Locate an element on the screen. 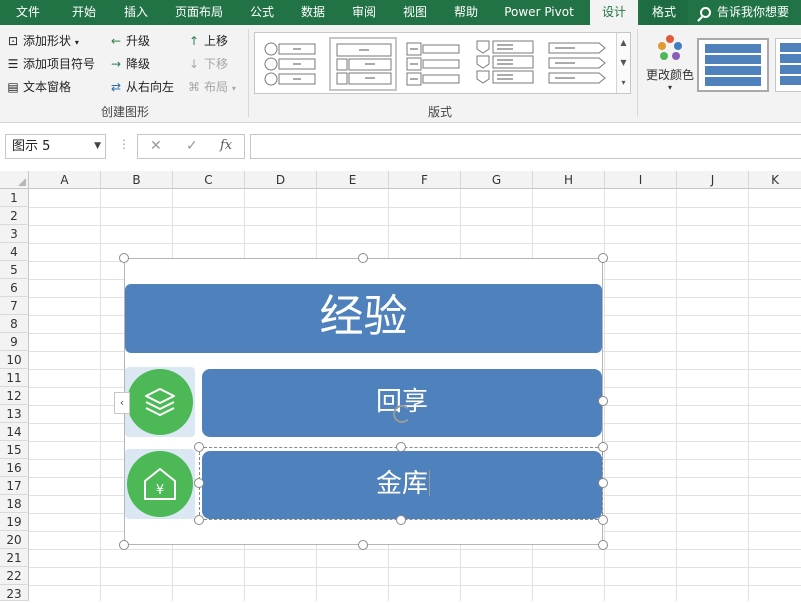 This screenshot has width=801, height=603. row-header: 11 is located at coordinates (14, 378).